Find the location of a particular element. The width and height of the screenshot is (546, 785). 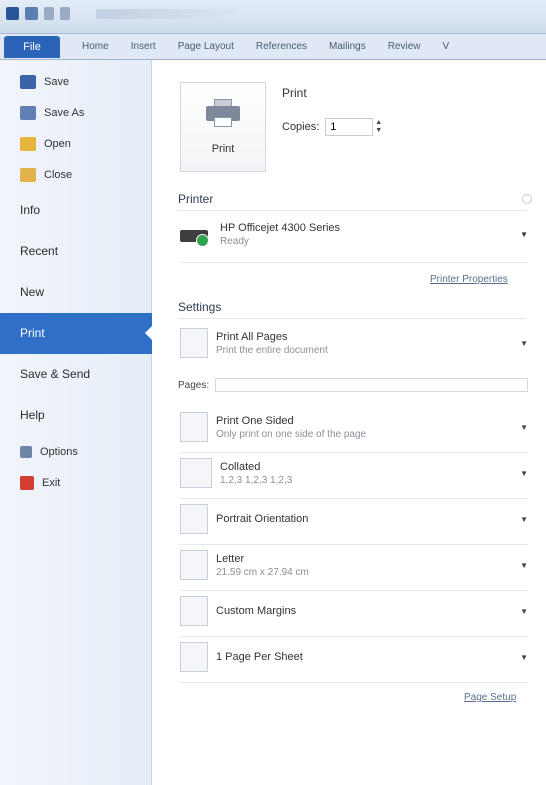

printer-device-icon is located at coordinates (197, 235).